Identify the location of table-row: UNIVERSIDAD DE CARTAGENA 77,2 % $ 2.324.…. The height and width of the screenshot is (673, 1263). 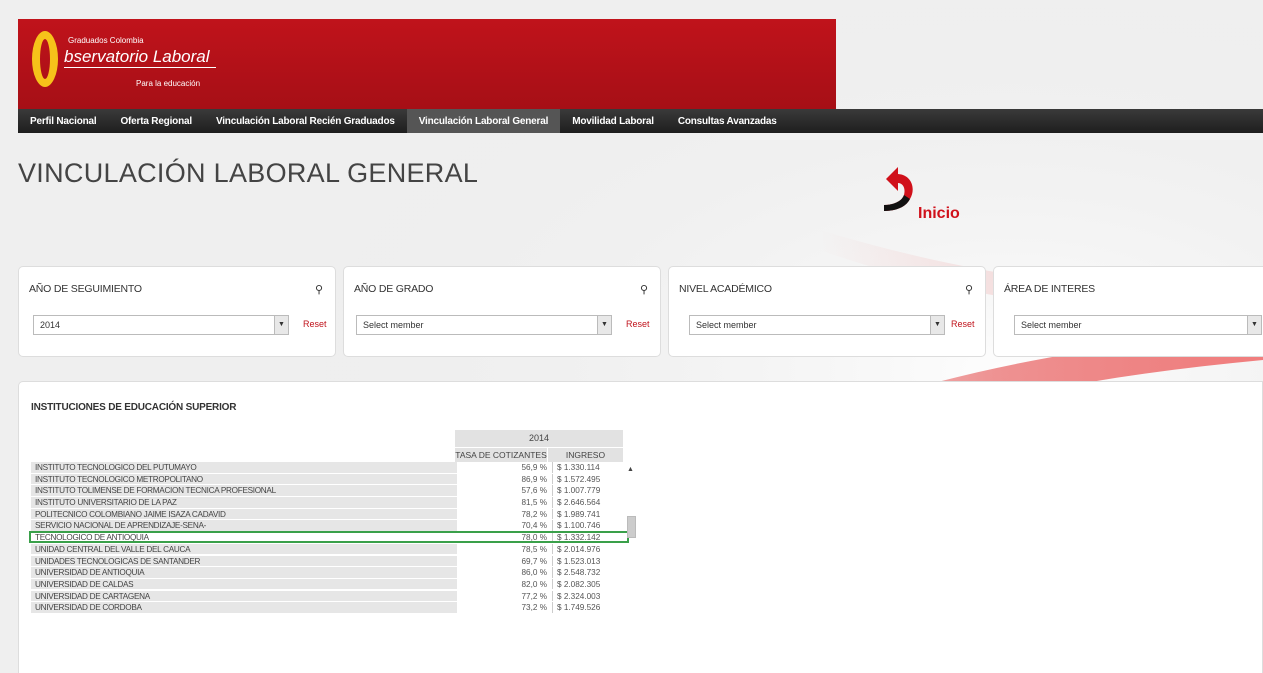
(341, 596).